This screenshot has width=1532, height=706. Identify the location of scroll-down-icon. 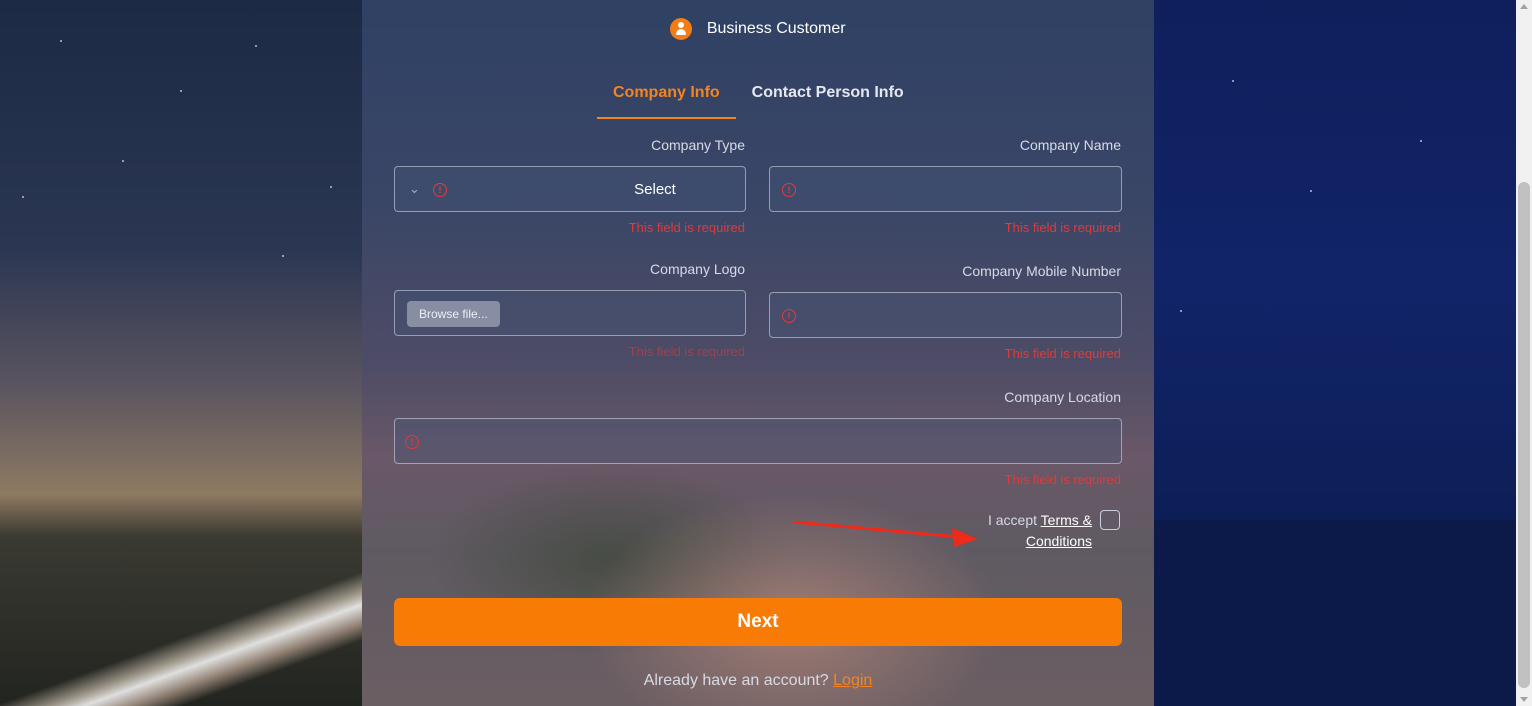
(1524, 699).